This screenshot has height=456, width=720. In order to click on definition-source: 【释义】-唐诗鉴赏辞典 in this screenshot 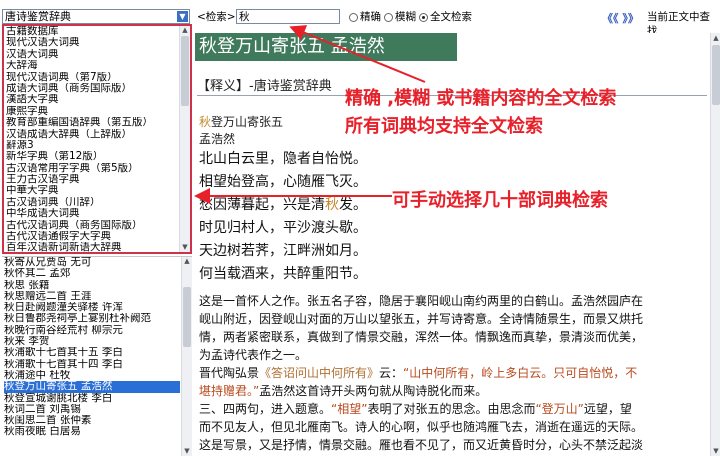, I will do `click(264, 86)`.